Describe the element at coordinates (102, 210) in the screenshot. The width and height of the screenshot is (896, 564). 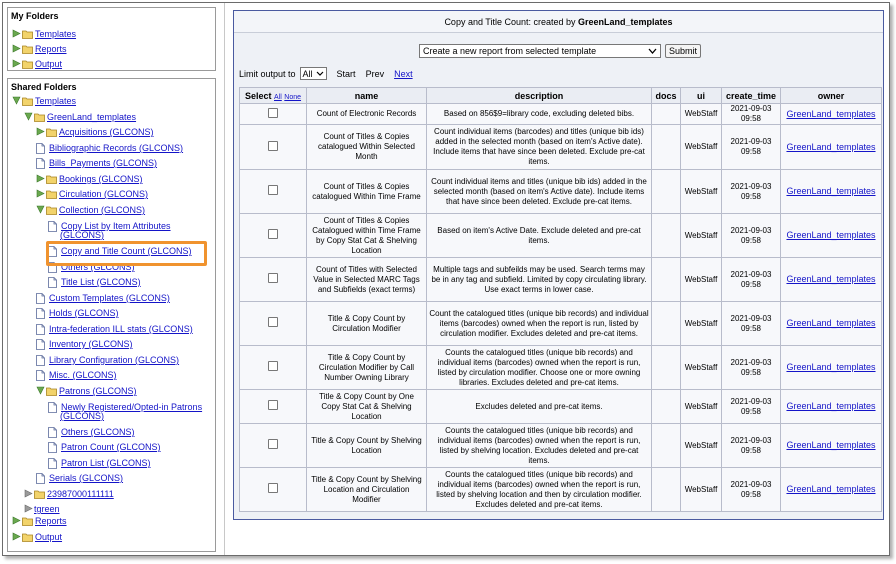
I see `tree-item-label: Collection (GLCONS)` at that location.